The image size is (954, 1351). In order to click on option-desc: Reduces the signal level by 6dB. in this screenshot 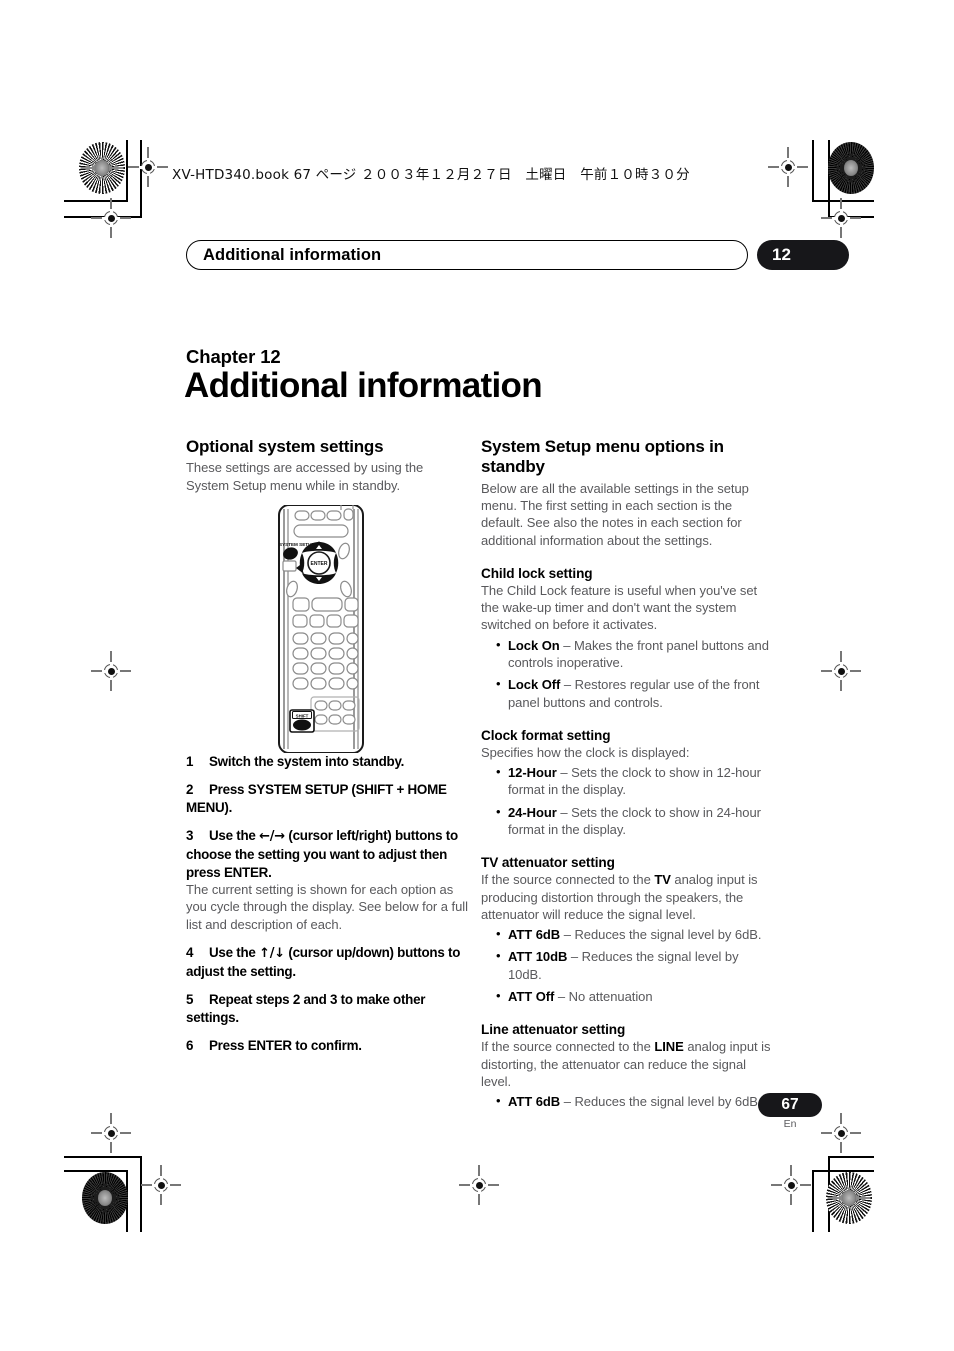, I will do `click(668, 935)`.